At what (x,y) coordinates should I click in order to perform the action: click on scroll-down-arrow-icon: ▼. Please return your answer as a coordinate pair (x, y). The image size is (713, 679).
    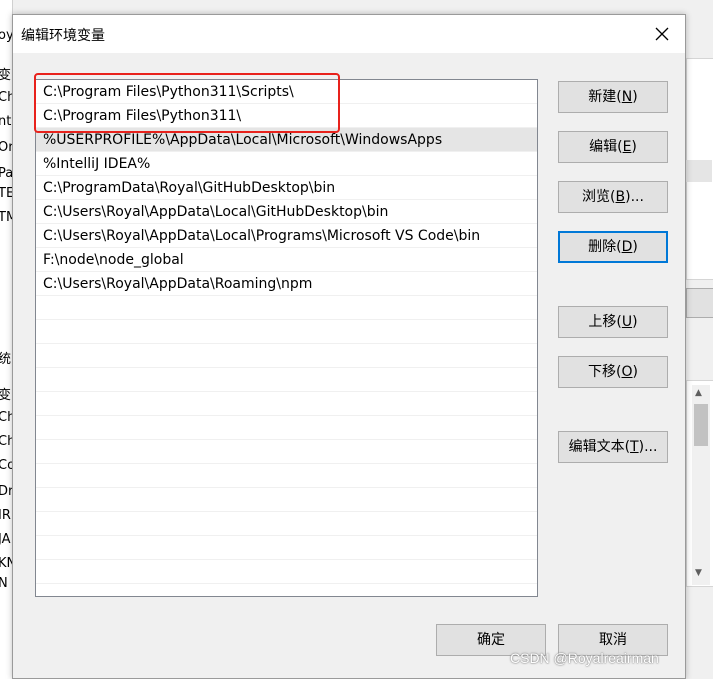
    Looking at the image, I should click on (698, 573).